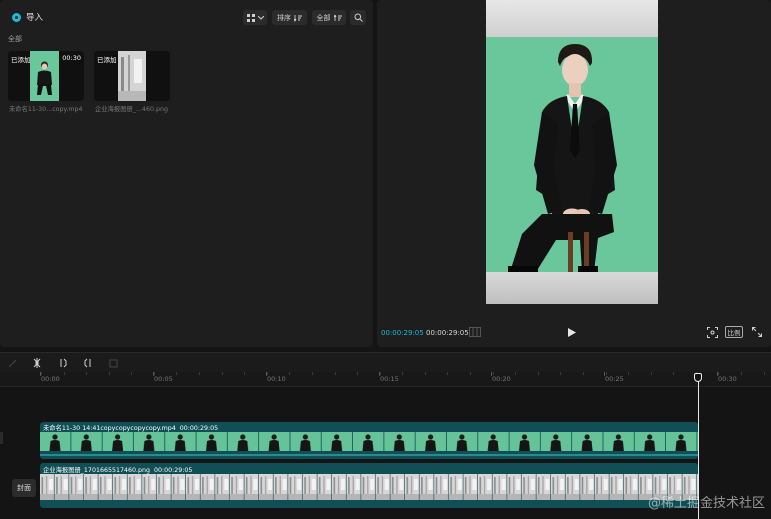 Image resolution: width=771 pixels, height=519 pixels. What do you see at coordinates (447, 333) in the screenshot?
I see `total-timecode: 00:00:29:05` at bounding box center [447, 333].